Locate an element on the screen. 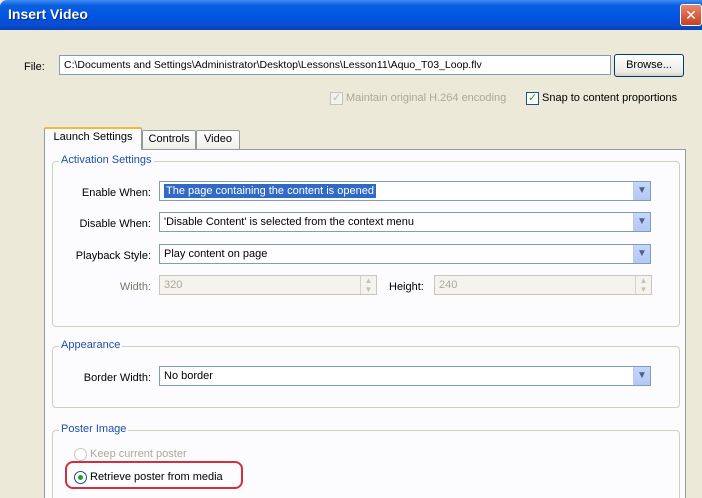 The image size is (702, 498). close-icon: ✕ is located at coordinates (691, 15).